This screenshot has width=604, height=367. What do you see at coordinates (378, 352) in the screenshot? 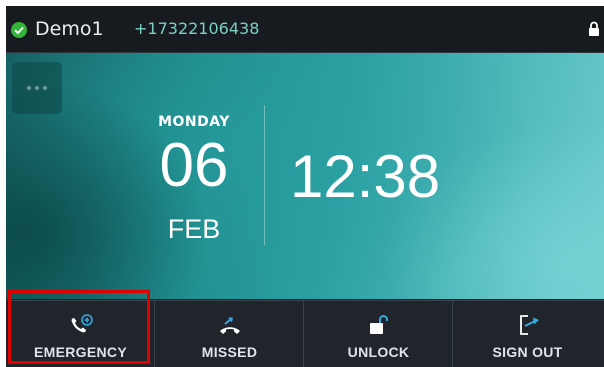
I see `unlock-label: UNLOCK` at bounding box center [378, 352].